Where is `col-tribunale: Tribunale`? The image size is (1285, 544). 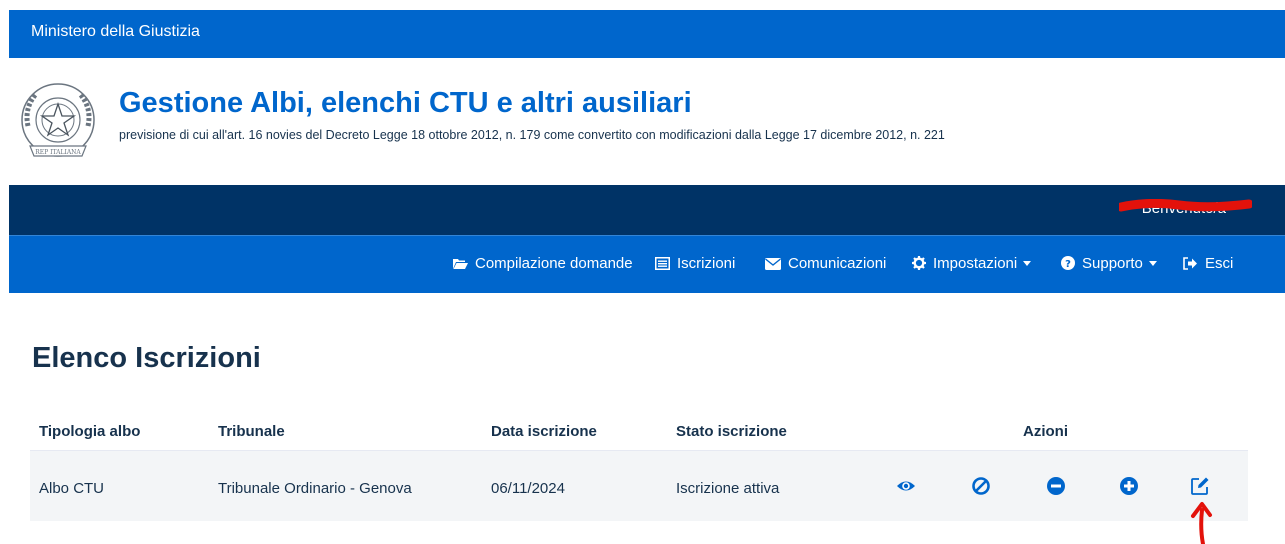 col-tribunale: Tribunale is located at coordinates (251, 431).